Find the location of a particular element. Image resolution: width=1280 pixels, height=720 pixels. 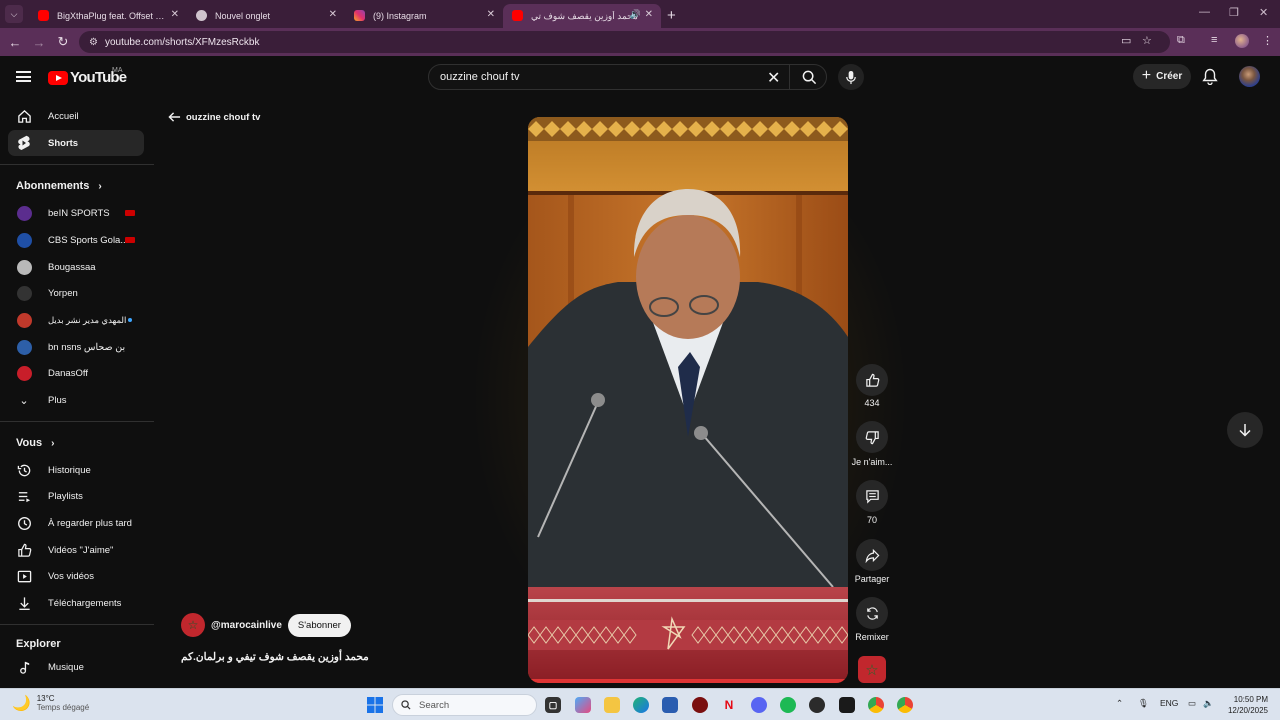

account-avatar is located at coordinates (1249, 76).